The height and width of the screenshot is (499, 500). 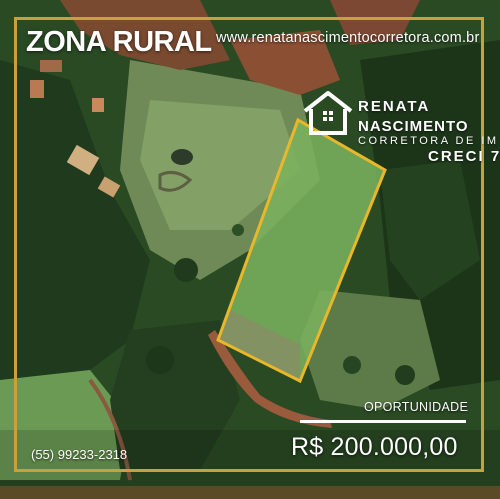 What do you see at coordinates (413, 126) in the screenshot?
I see `brand-name-last: NASCIMENTO` at bounding box center [413, 126].